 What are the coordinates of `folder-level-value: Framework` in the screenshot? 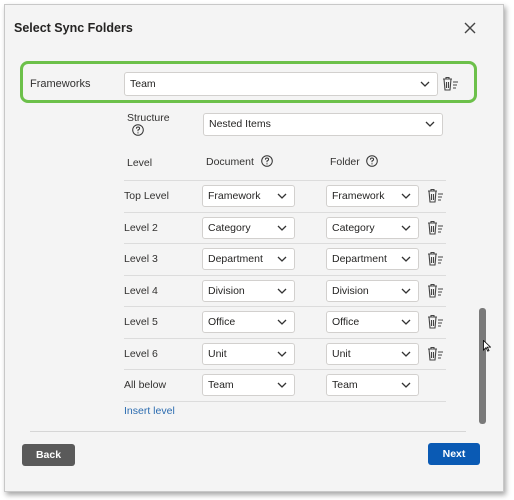 It's located at (358, 196).